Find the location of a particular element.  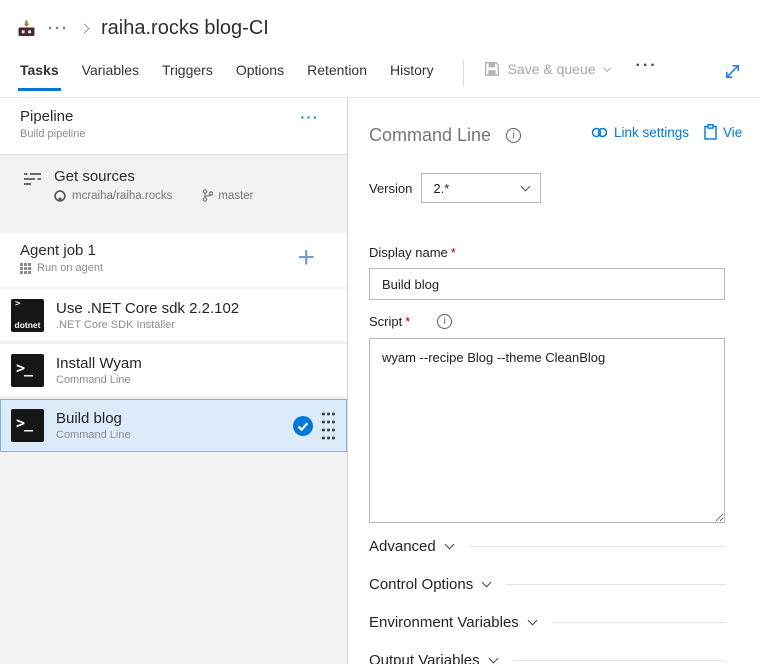

page-title: raiha.rocks blog-CI is located at coordinates (185, 27).